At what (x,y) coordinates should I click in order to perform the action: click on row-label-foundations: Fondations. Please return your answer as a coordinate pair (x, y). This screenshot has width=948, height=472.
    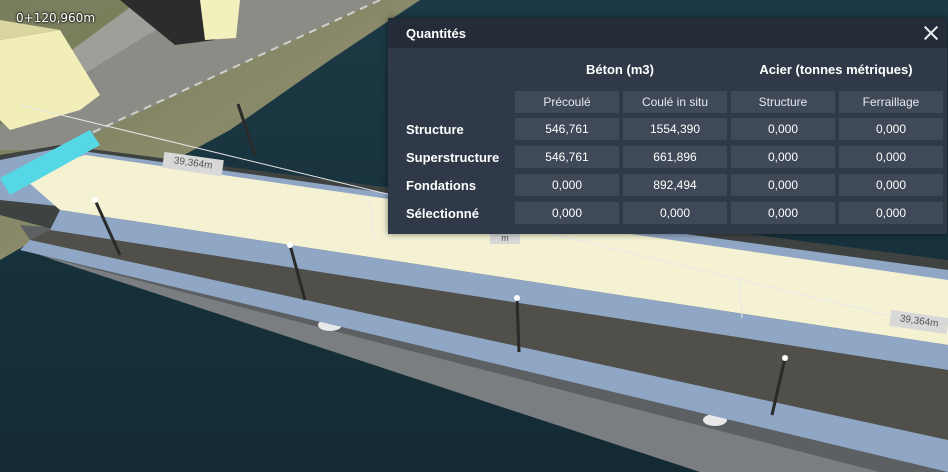
    Looking at the image, I should click on (441, 185).